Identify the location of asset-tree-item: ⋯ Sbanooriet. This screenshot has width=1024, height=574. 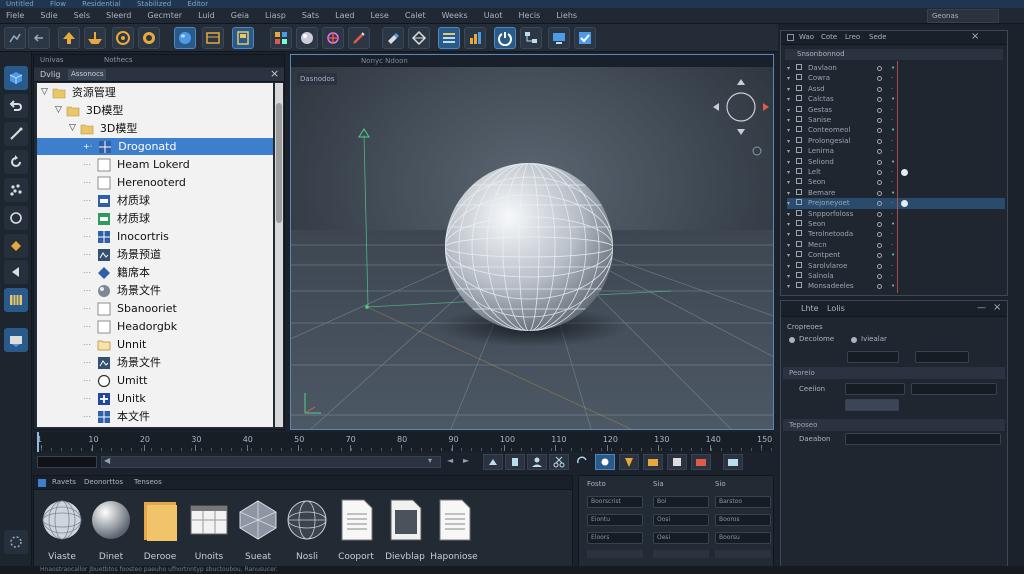
(107, 308).